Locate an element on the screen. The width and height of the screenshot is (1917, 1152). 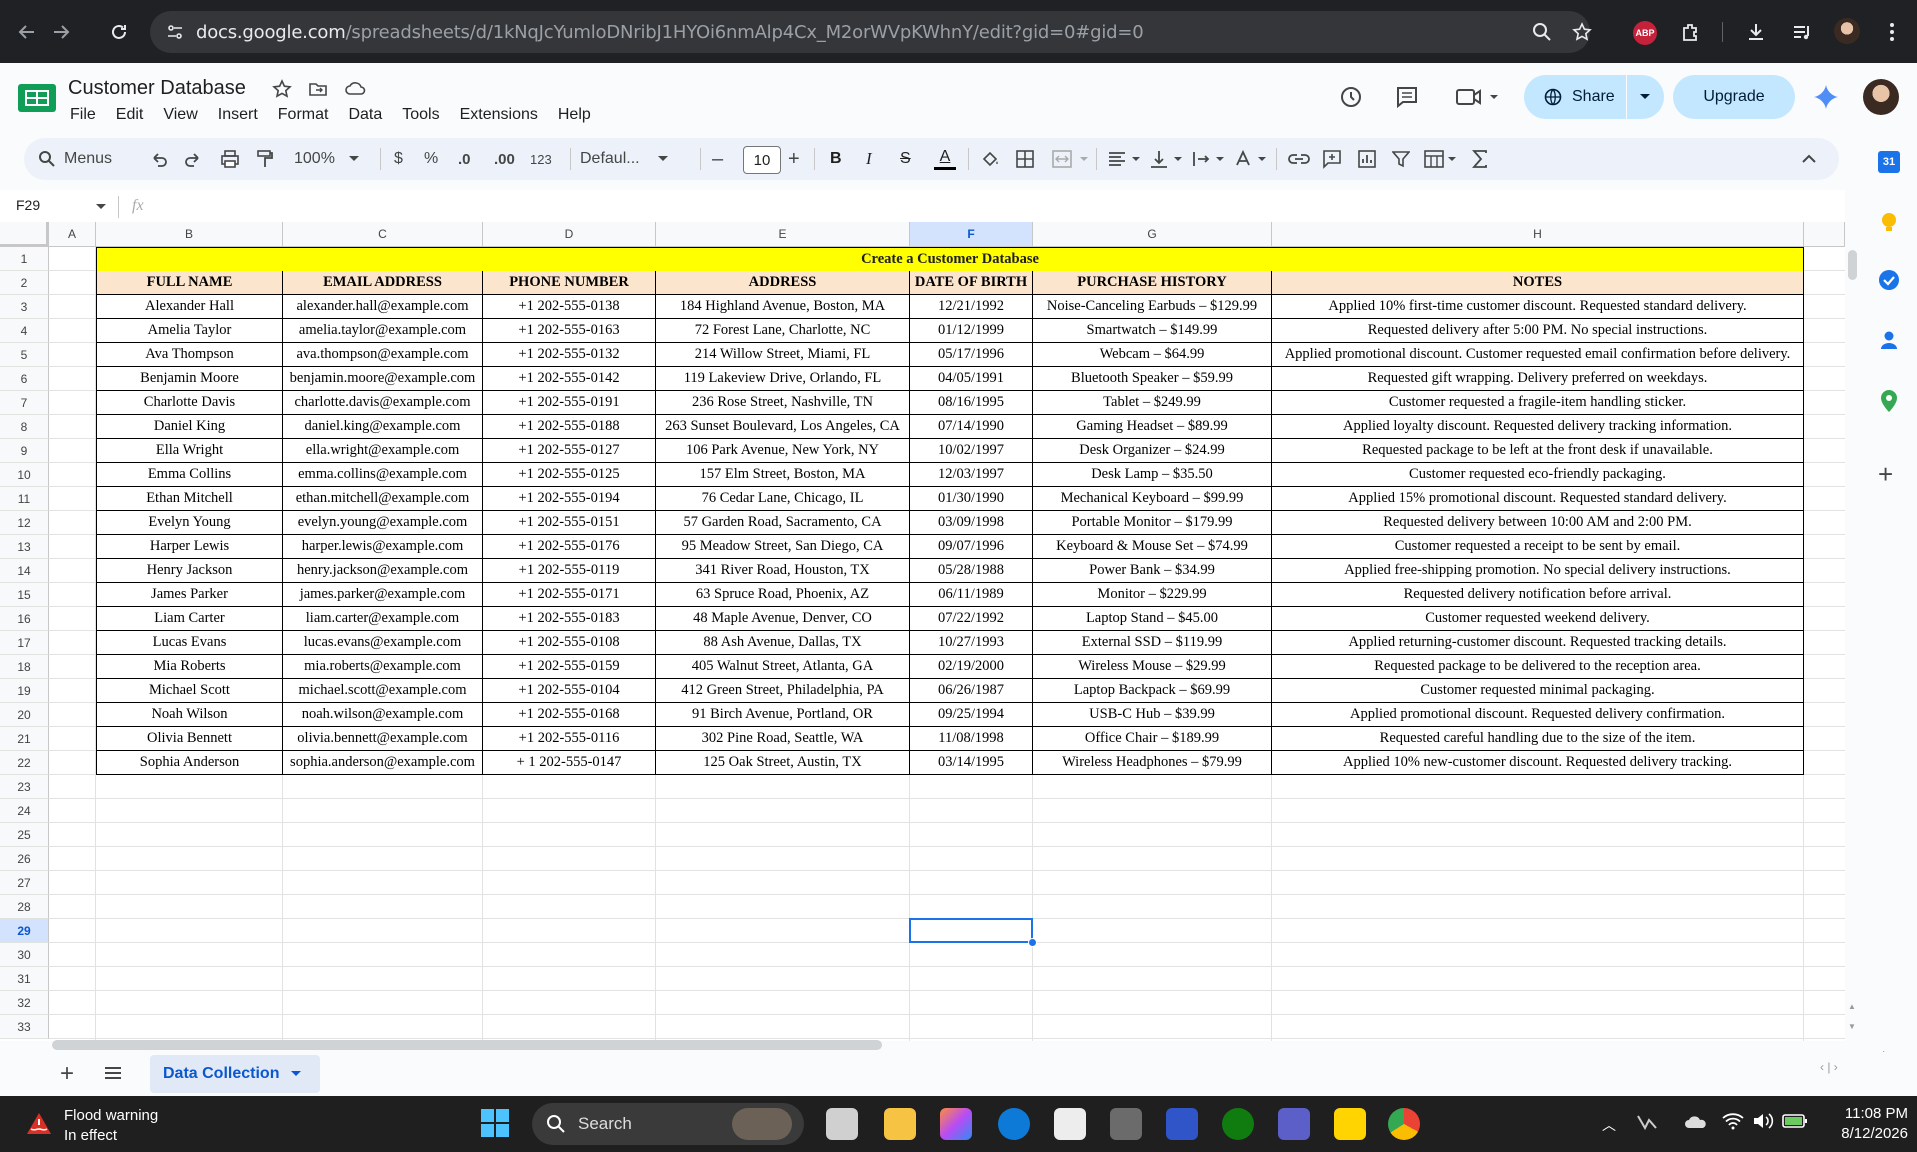
copilot-icon is located at coordinates (956, 1124).